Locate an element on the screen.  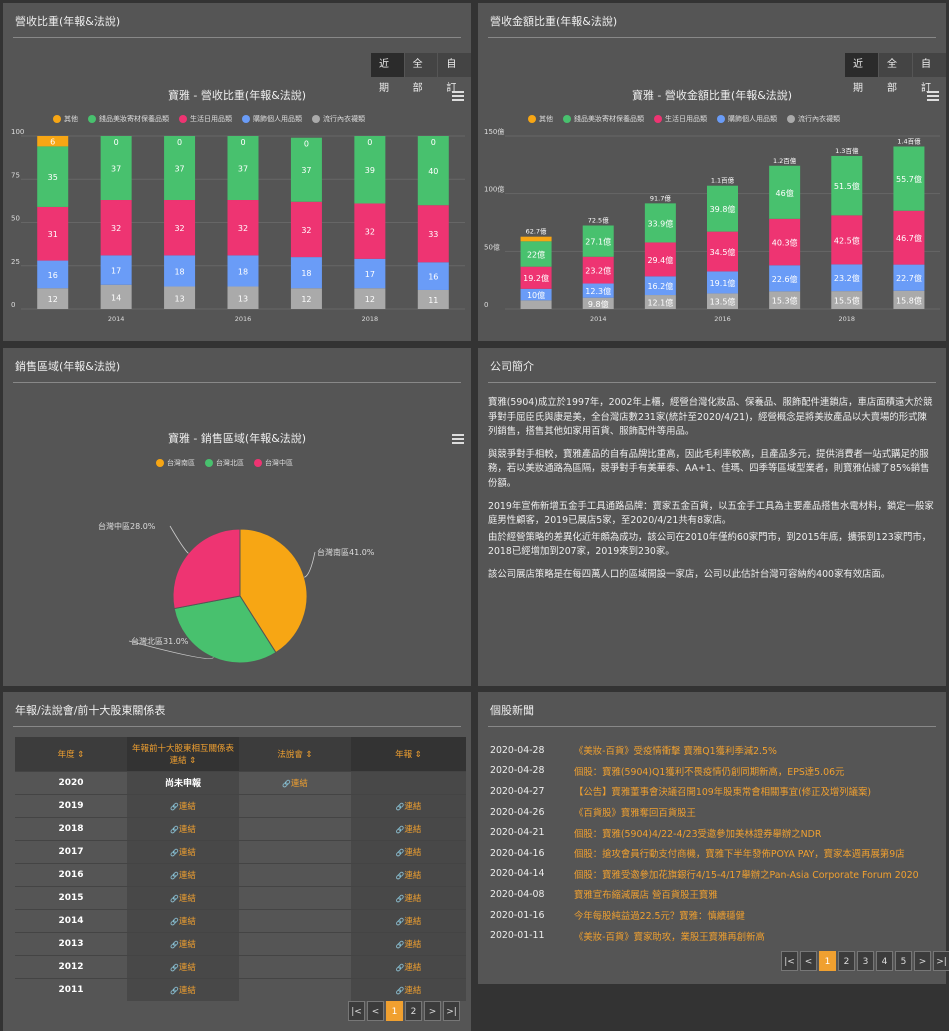
pager-page-4: 4 is located at coordinates (884, 961).